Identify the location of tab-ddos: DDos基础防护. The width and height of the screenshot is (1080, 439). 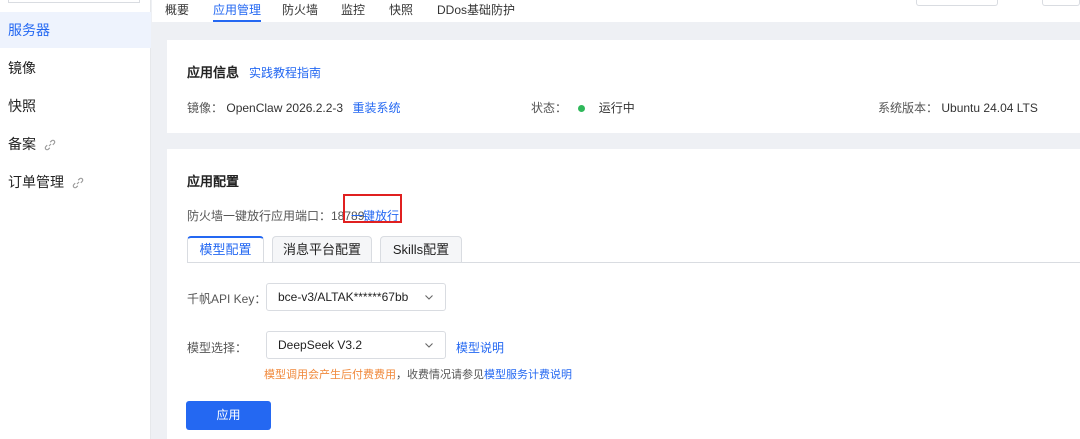
(476, 10).